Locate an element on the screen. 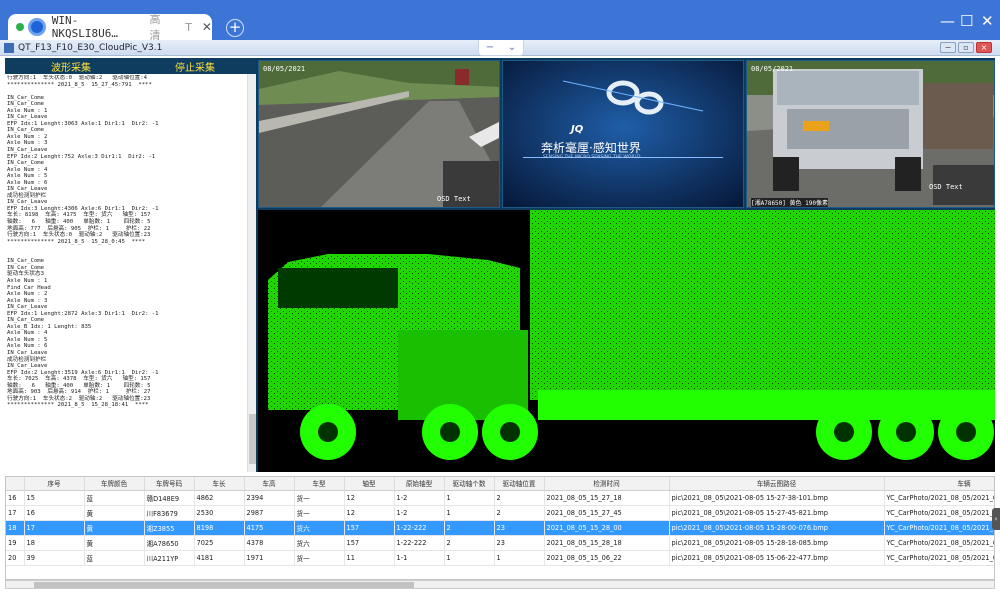 This screenshot has height=600, width=1000. log-scroll-thumb is located at coordinates (252, 439).